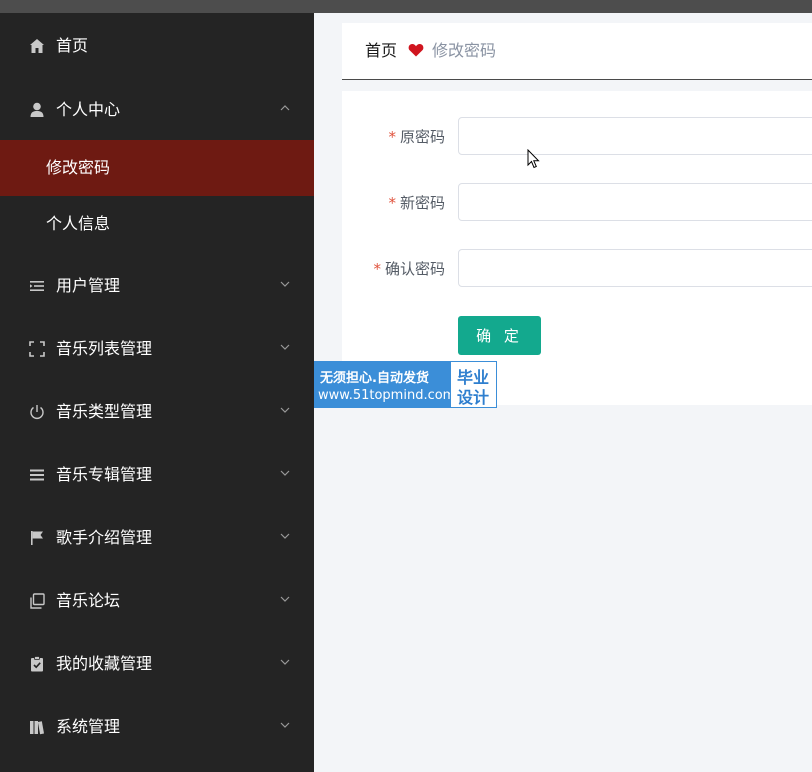 This screenshot has height=772, width=812. What do you see at coordinates (104, 411) in the screenshot?
I see `sidebar-item-label: 音乐类型管理` at bounding box center [104, 411].